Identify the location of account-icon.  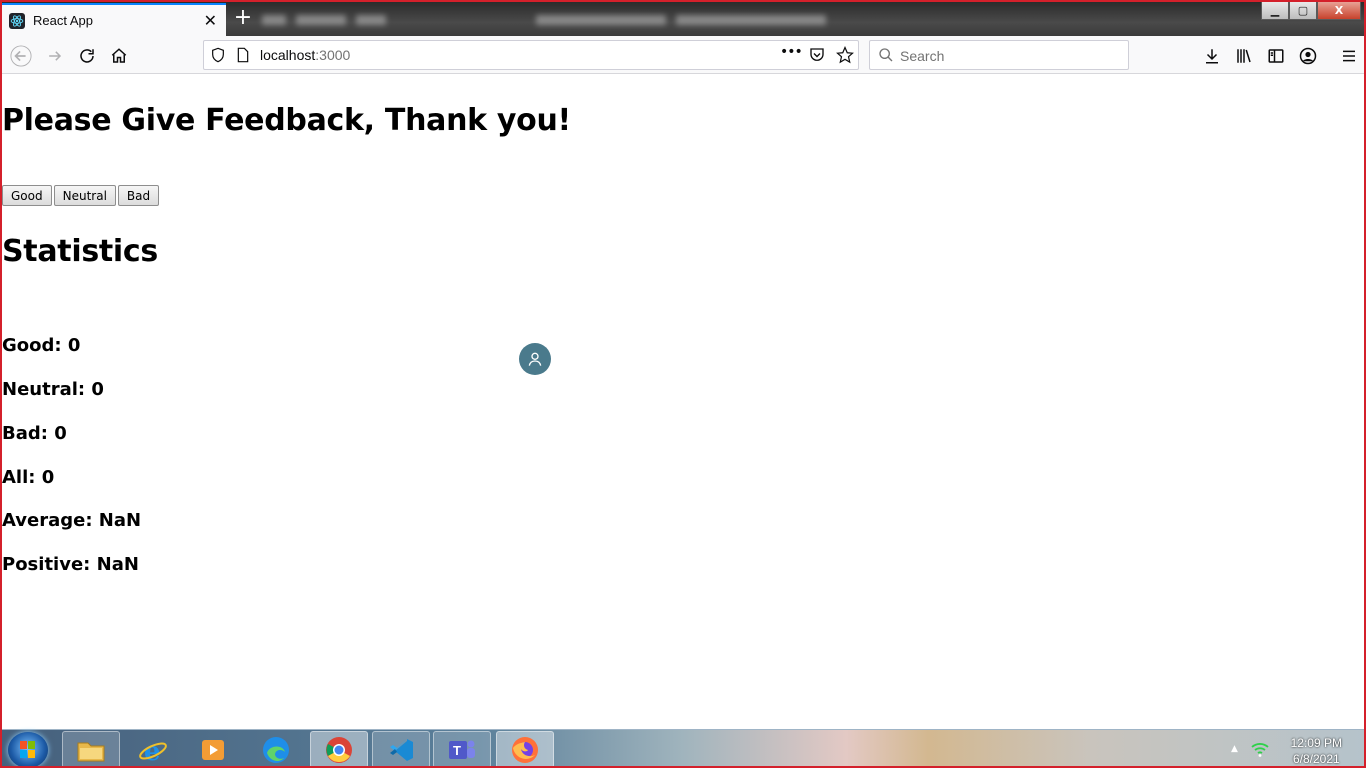
(1308, 56).